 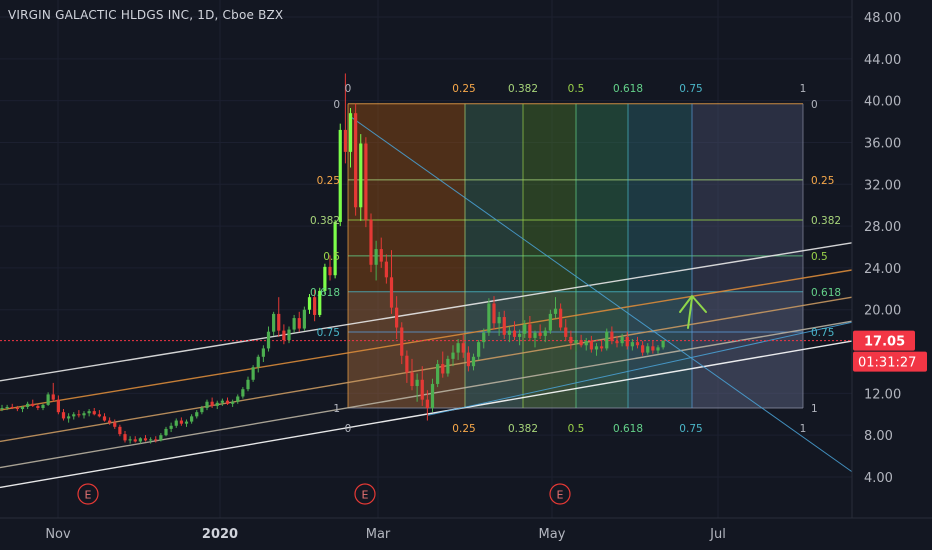 I want to click on earnings-label: E, so click(x=365, y=495).